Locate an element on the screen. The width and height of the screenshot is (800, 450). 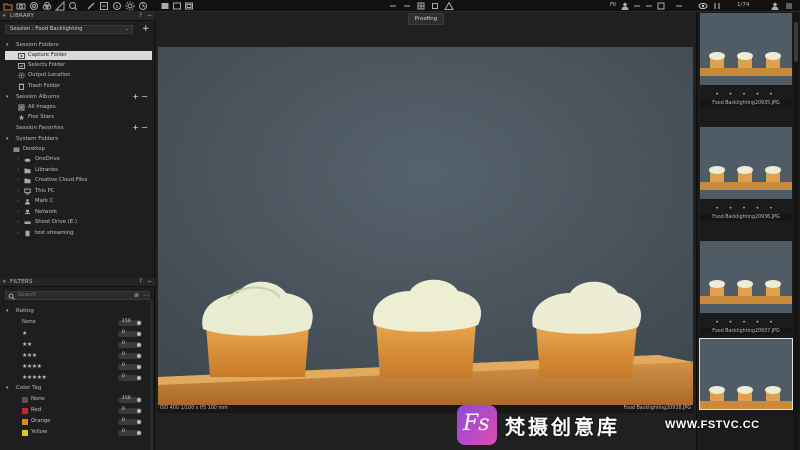
sidebar-item-selects-folder: Selects Folder is located at coordinates (77, 65).